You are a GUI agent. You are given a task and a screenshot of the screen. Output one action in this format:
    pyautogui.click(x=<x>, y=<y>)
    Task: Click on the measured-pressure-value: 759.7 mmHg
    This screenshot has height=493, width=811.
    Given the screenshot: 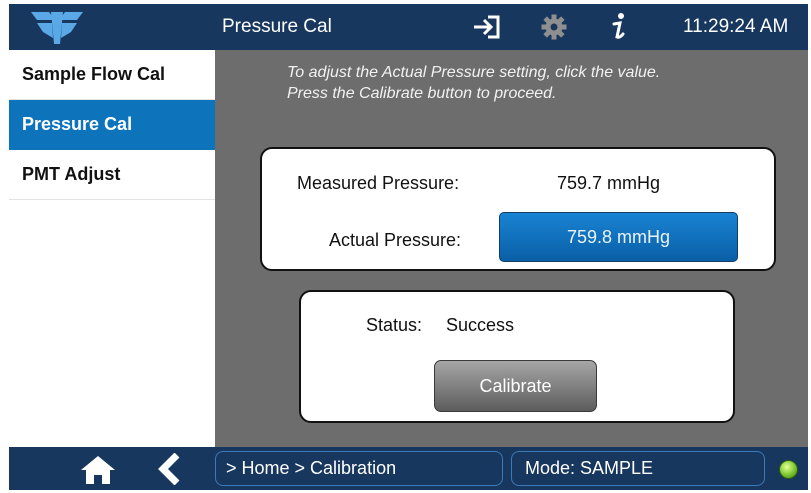 What is the action you would take?
    pyautogui.click(x=609, y=183)
    